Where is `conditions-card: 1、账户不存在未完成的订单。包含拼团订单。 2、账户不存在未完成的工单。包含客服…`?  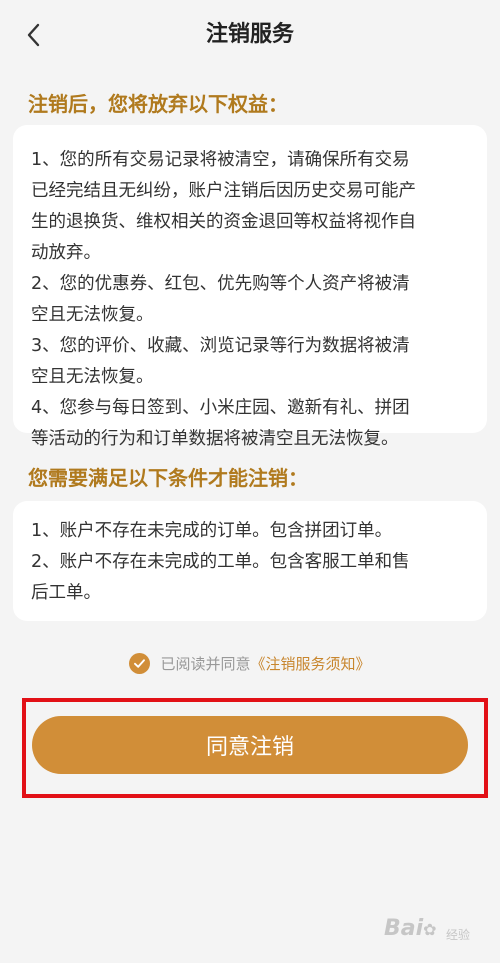 conditions-card: 1、账户不存在未完成的订单。包含拼团订单。 2、账户不存在未完成的工单。包含客服… is located at coordinates (250, 561).